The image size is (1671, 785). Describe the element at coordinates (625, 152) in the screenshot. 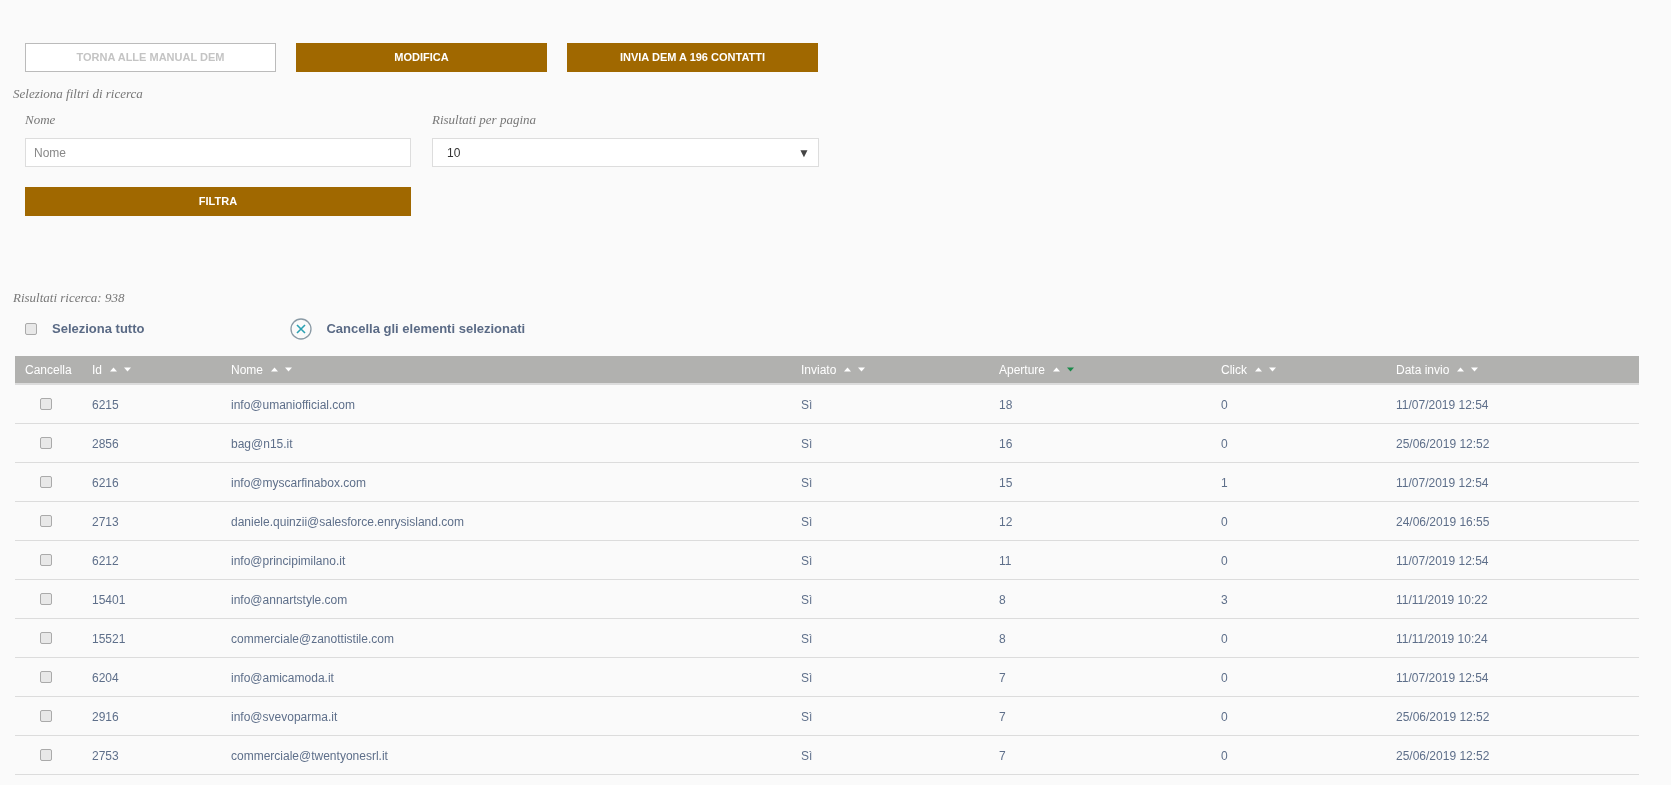

I see `results-per-page-dropdown: 10 ▼` at that location.